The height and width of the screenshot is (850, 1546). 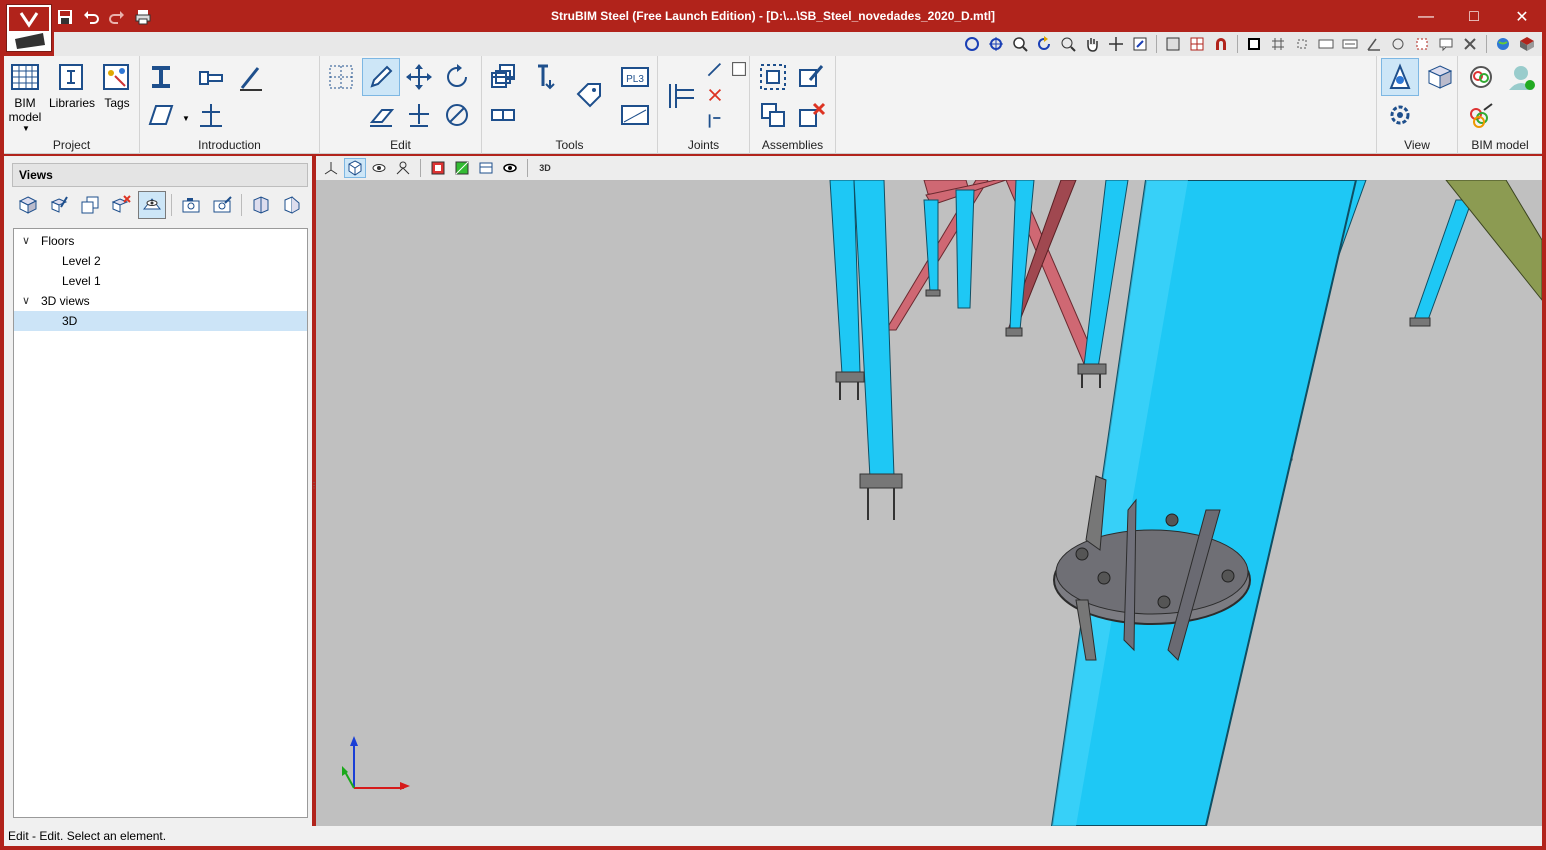 What do you see at coordinates (1440, 77) in the screenshot?
I see `view-cube-icon` at bounding box center [1440, 77].